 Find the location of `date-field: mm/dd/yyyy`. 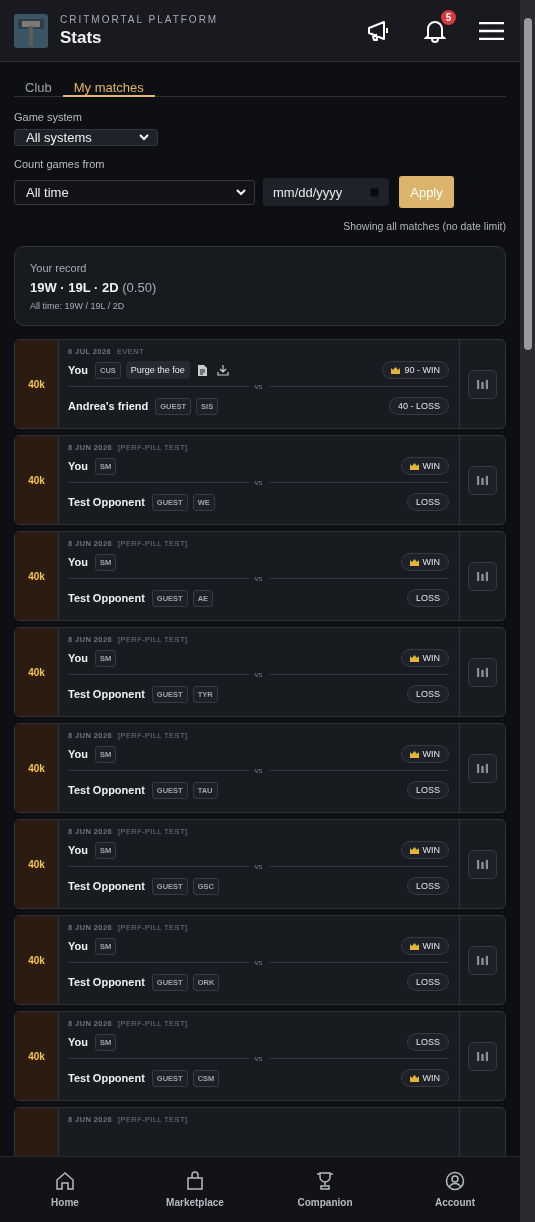

date-field: mm/dd/yyyy is located at coordinates (326, 192).